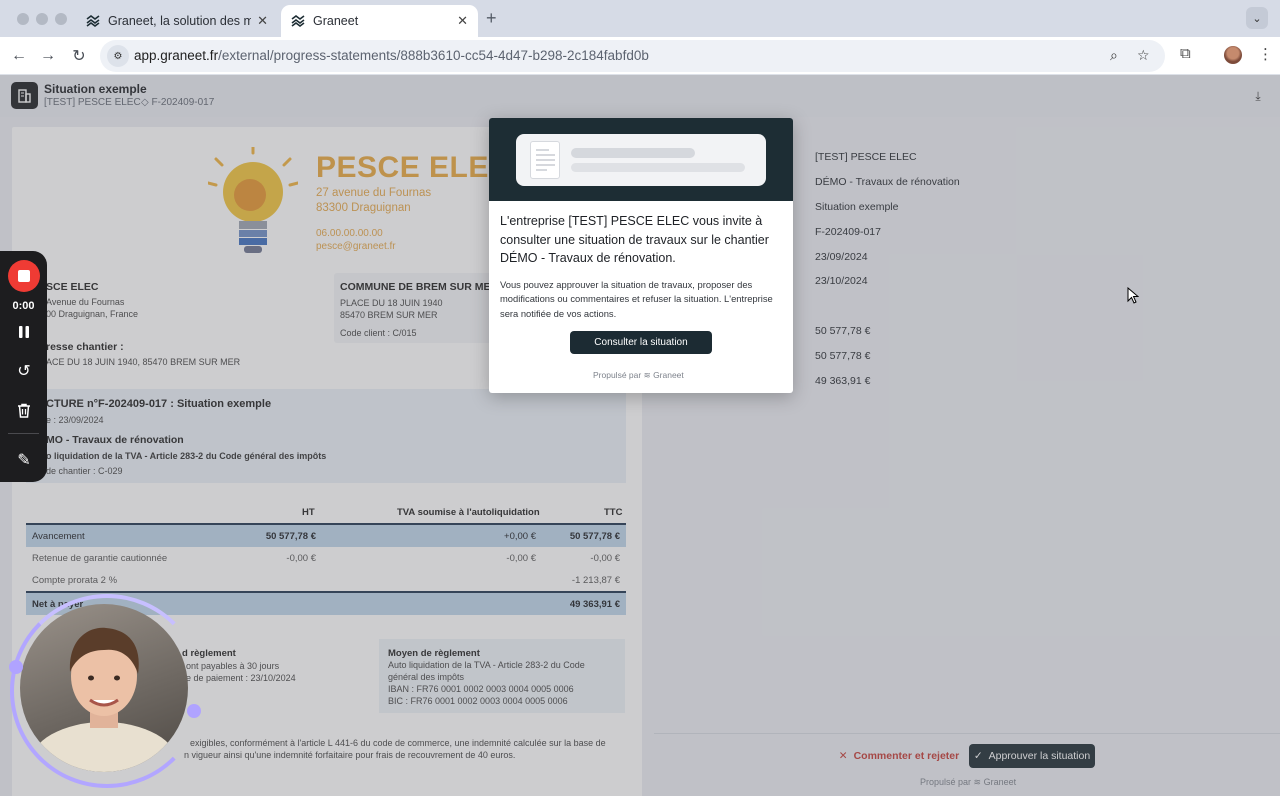 This screenshot has height=796, width=1280. What do you see at coordinates (104, 699) in the screenshot?
I see `person-avatar-icon` at bounding box center [104, 699].